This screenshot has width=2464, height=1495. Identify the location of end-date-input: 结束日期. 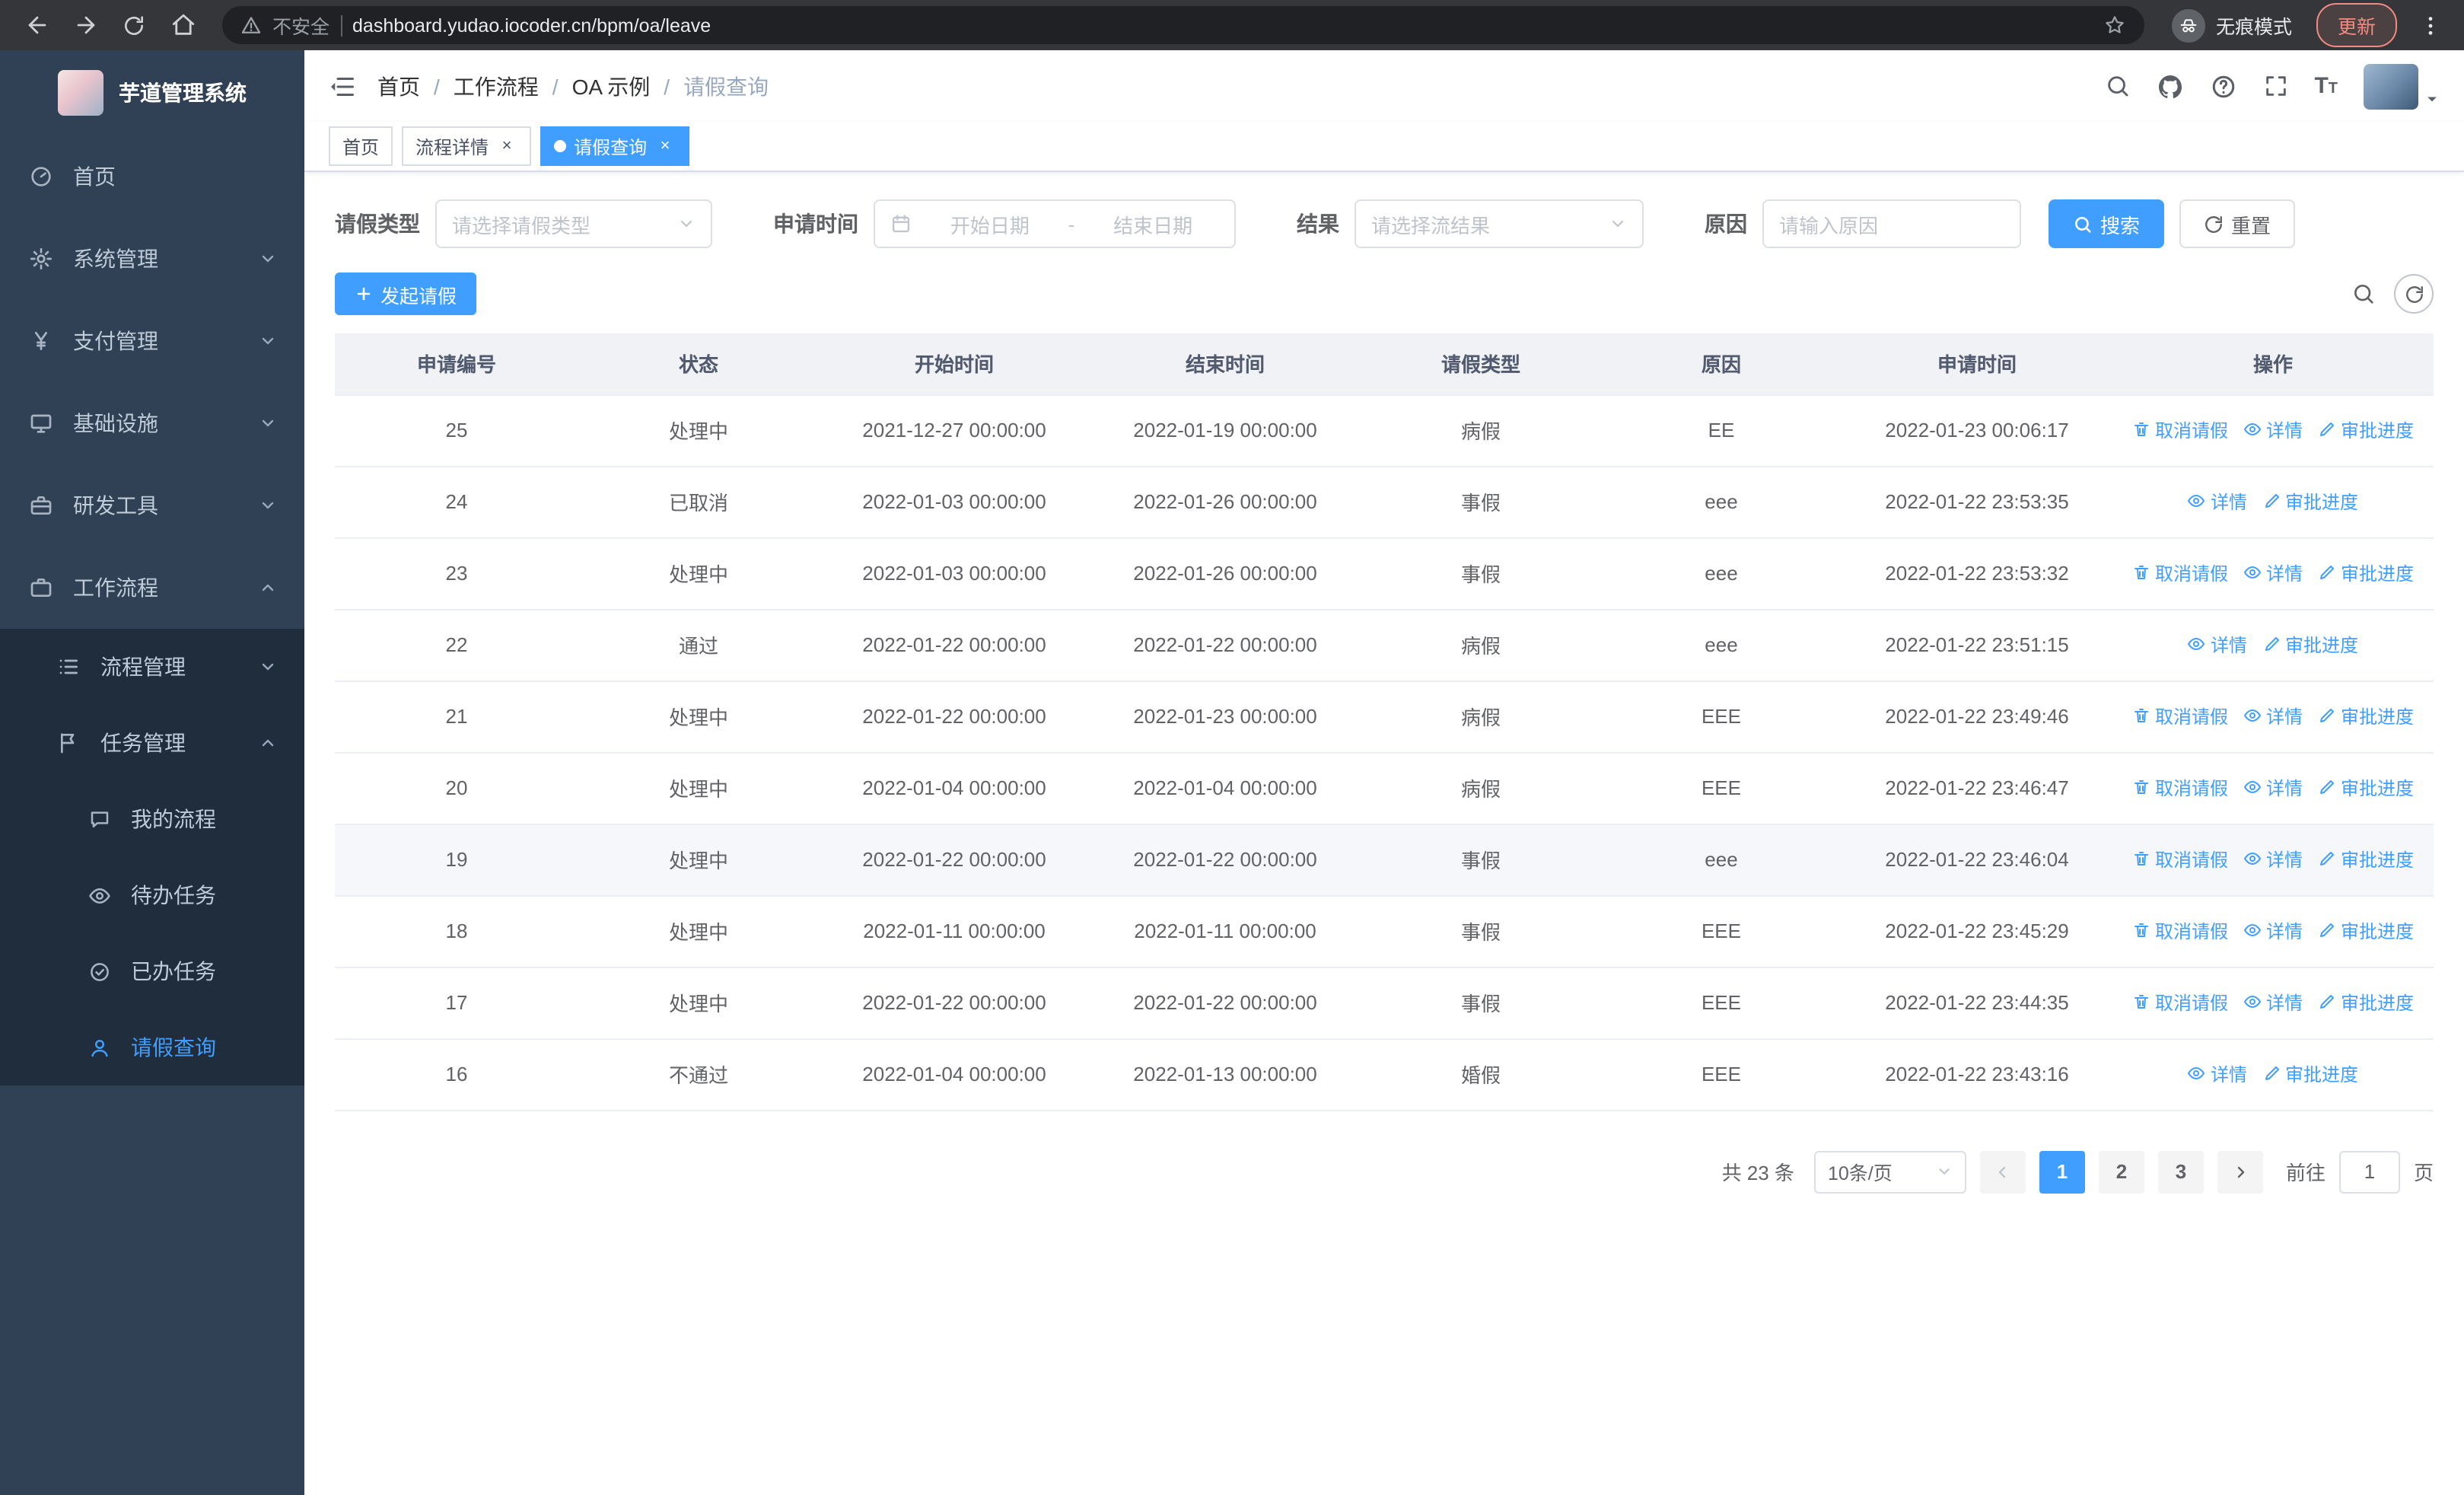
(1153, 223).